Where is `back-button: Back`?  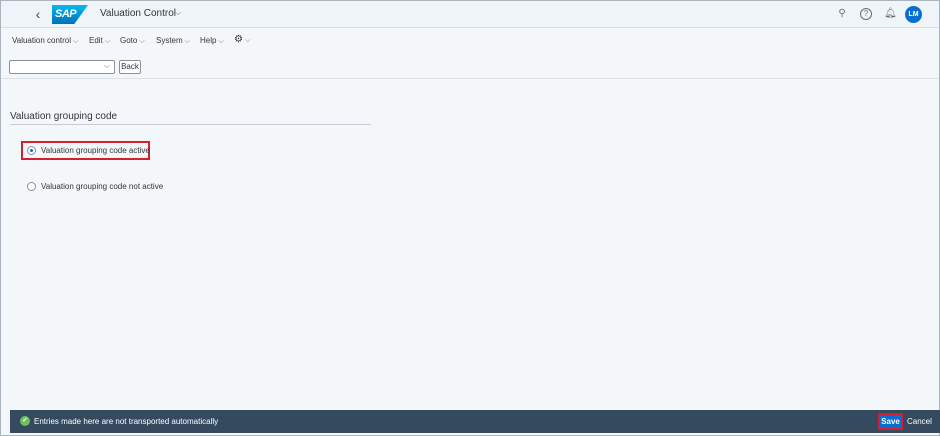
back-button: Back is located at coordinates (130, 67).